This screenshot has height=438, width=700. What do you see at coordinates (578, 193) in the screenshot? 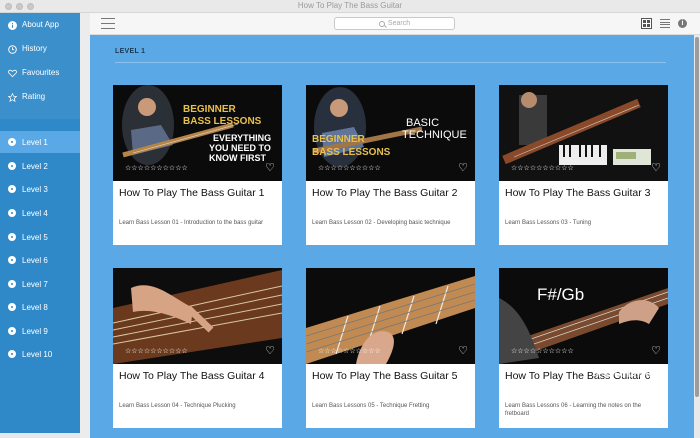
I see `card-title: How To Play The Bass Guitar 3` at bounding box center [578, 193].